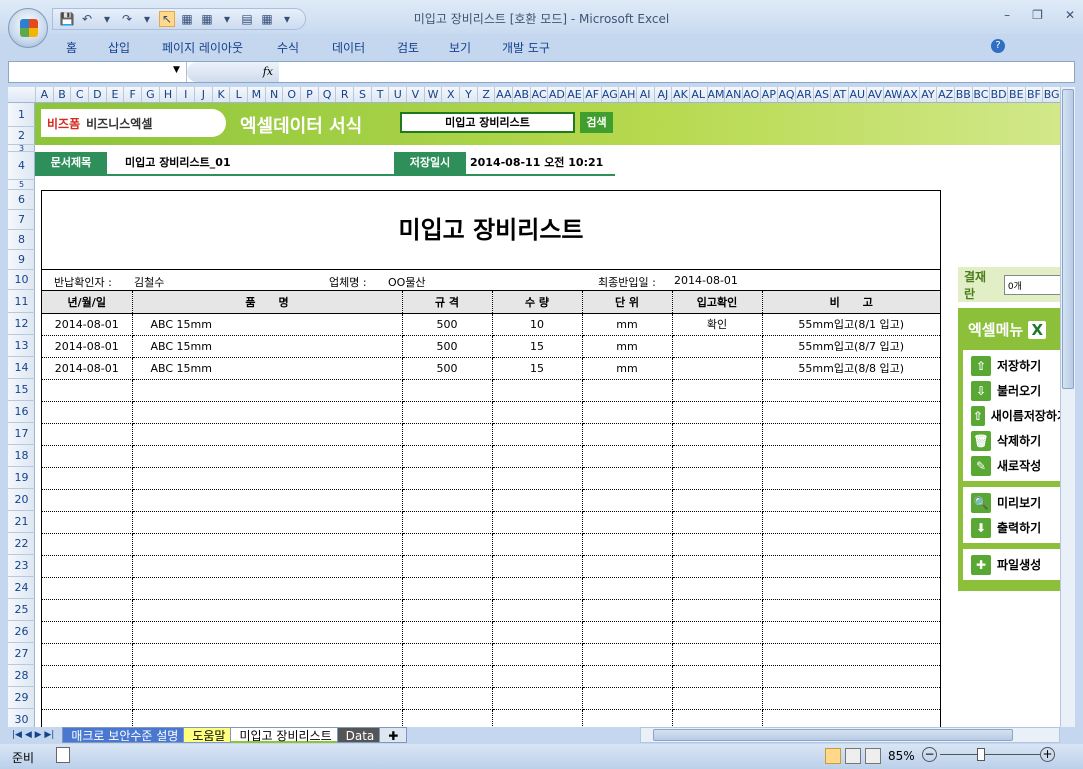 This screenshot has height=769, width=1083. I want to click on table-cell: mm, so click(627, 346).